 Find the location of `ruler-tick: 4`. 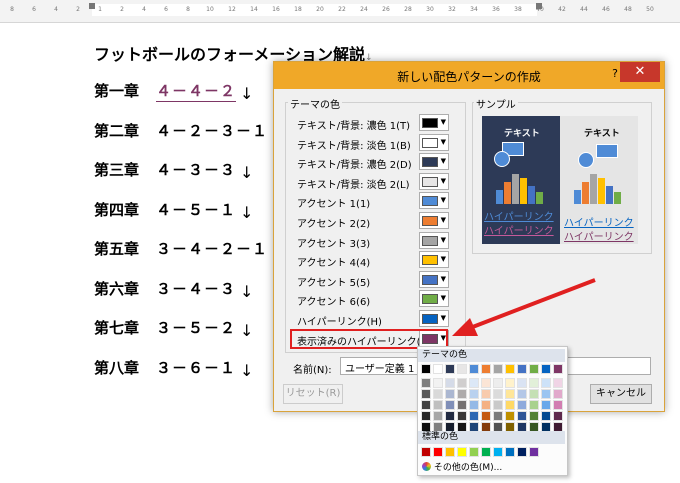

ruler-tick: 4 is located at coordinates (56, 9).